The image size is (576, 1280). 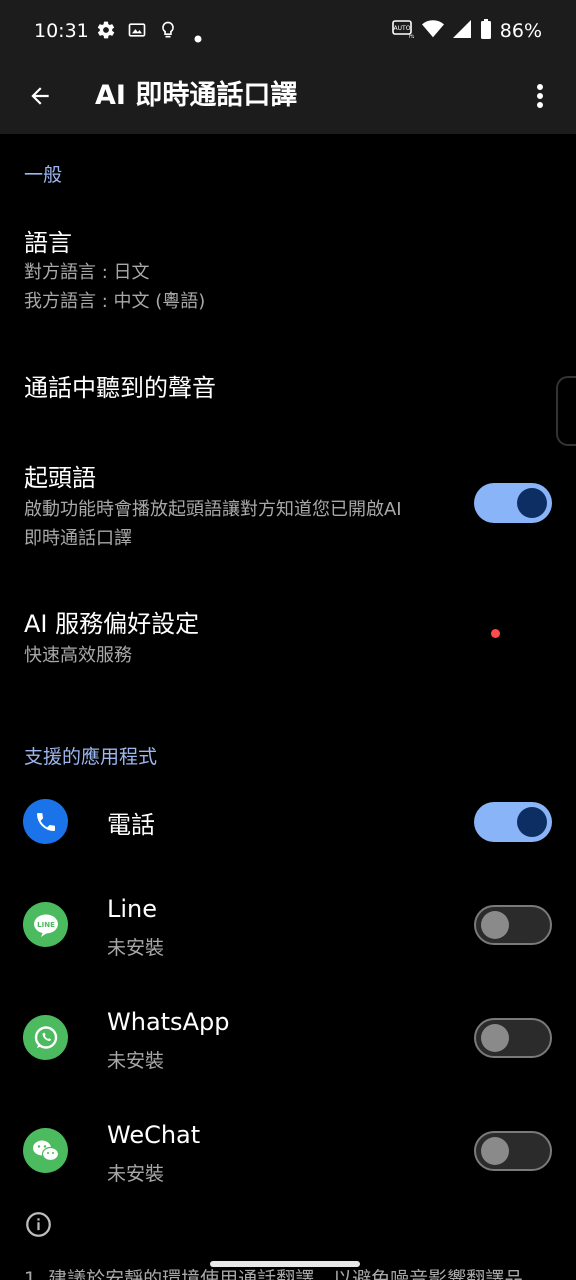 What do you see at coordinates (401, 28) in the screenshot?
I see `svg-text: AUTO` at bounding box center [401, 28].